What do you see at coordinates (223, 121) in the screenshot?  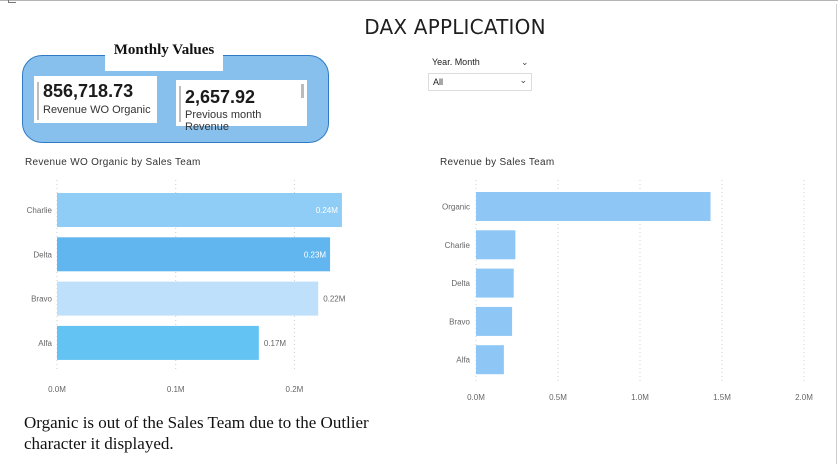 I see `kpi-label: Previous month Revenue` at bounding box center [223, 121].